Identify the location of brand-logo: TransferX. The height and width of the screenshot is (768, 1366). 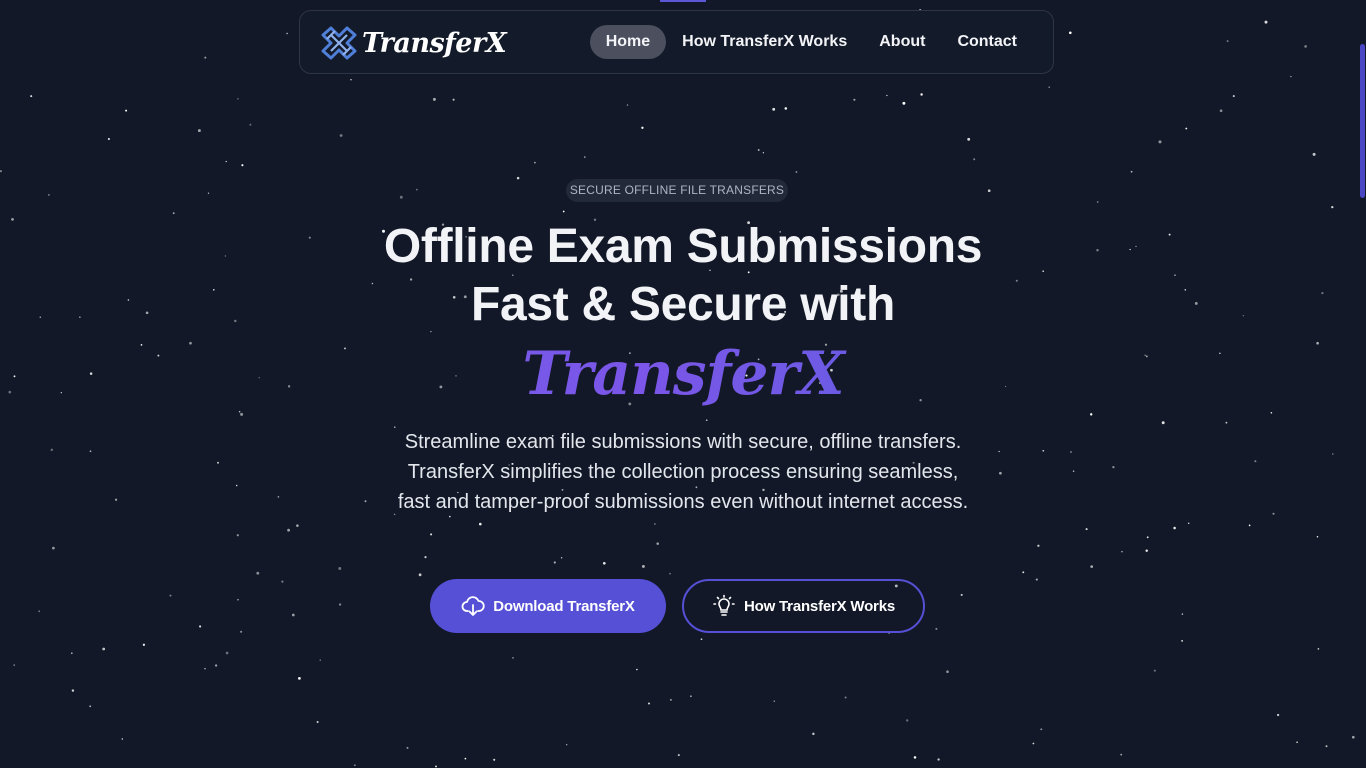
(413, 43).